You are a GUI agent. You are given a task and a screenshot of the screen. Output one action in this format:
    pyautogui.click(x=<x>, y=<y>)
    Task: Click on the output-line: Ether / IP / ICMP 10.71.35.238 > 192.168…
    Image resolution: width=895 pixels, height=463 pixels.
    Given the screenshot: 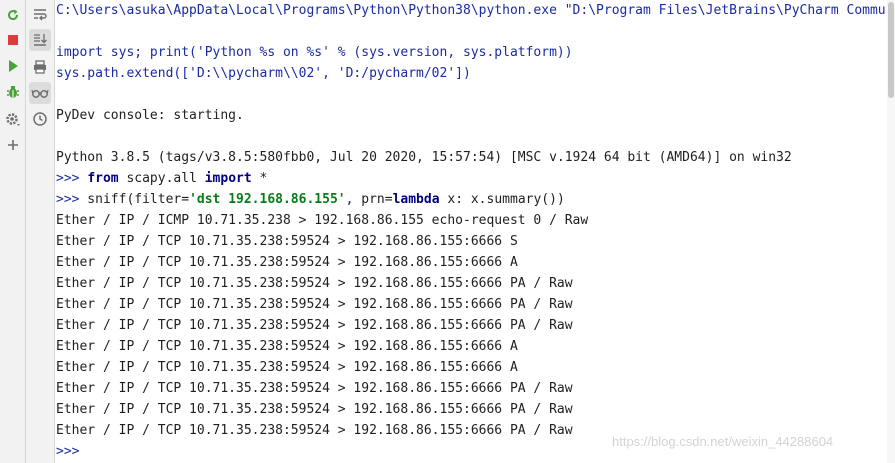 What is the action you would take?
    pyautogui.click(x=322, y=220)
    